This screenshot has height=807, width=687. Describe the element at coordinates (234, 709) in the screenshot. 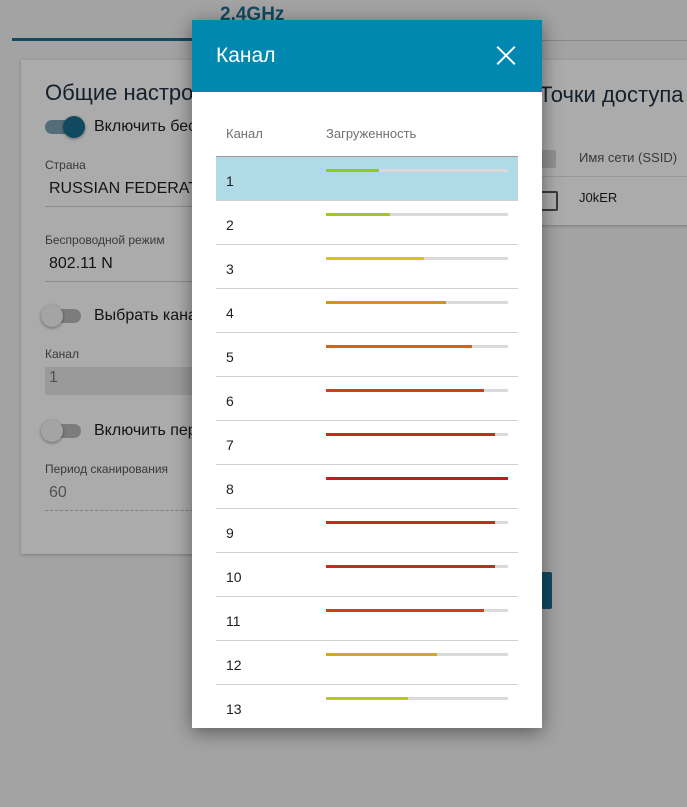

I see `channel-number: 13` at that location.